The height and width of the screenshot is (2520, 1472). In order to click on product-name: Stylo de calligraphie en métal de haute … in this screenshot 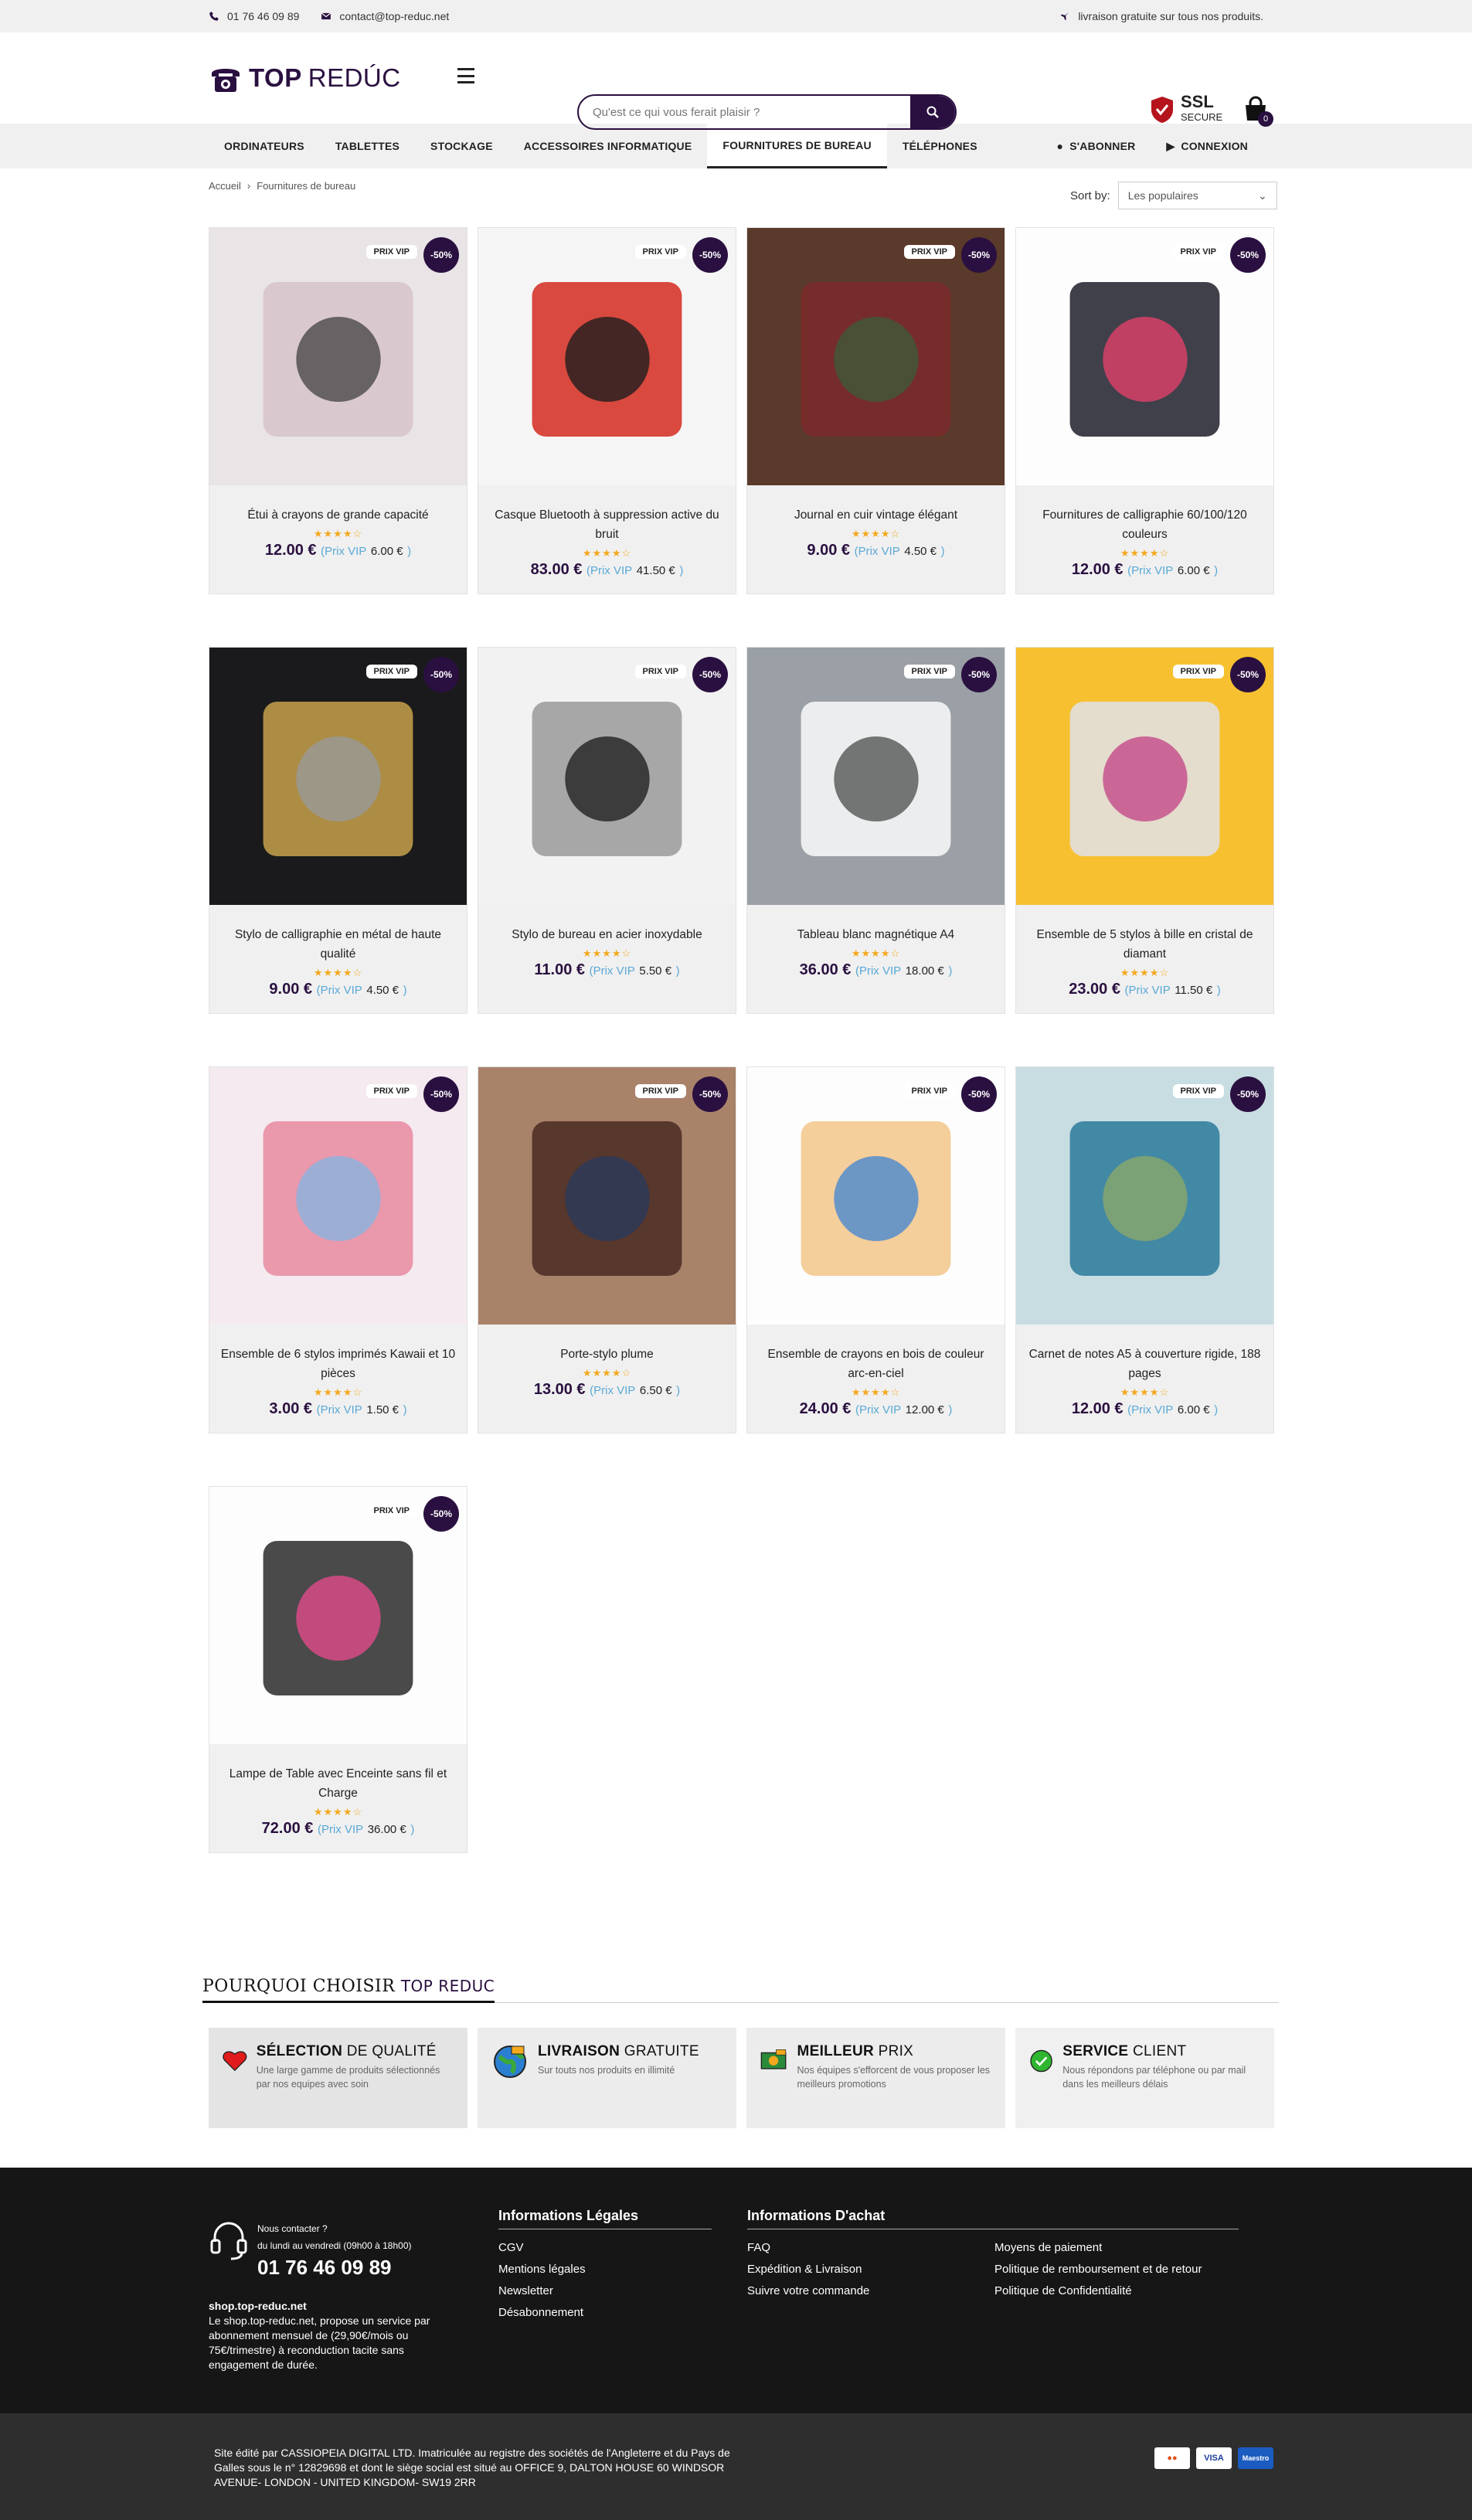, I will do `click(338, 944)`.